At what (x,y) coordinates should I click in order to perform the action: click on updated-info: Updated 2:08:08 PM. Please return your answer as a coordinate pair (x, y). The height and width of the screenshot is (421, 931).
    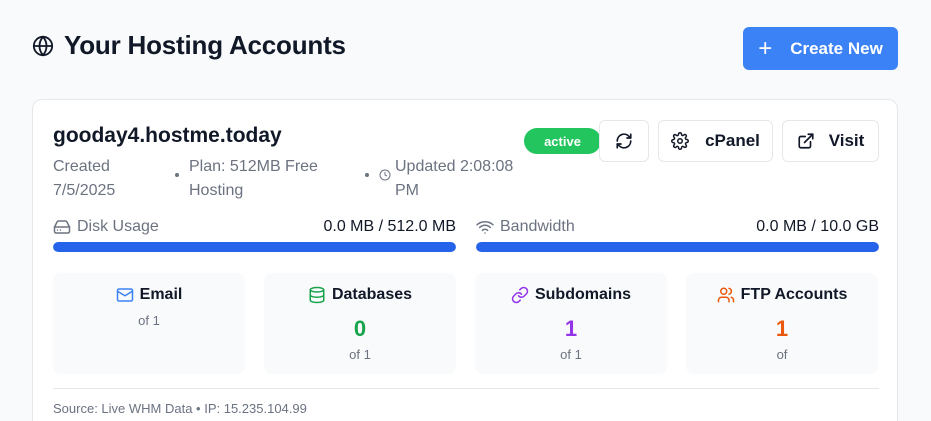
    Looking at the image, I should click on (448, 179).